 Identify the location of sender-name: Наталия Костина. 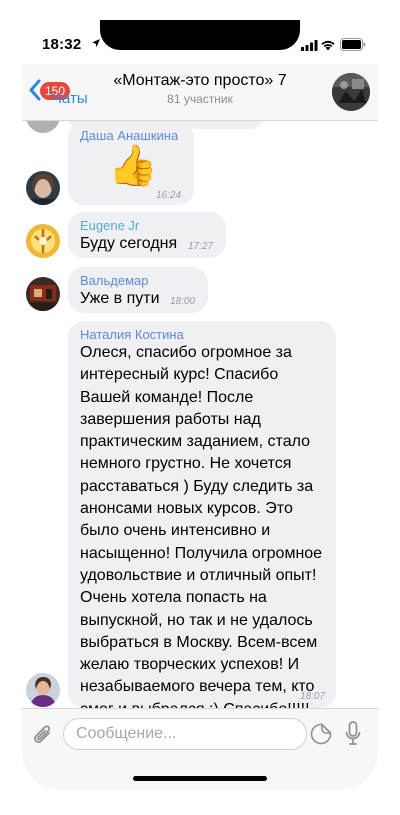
(132, 334).